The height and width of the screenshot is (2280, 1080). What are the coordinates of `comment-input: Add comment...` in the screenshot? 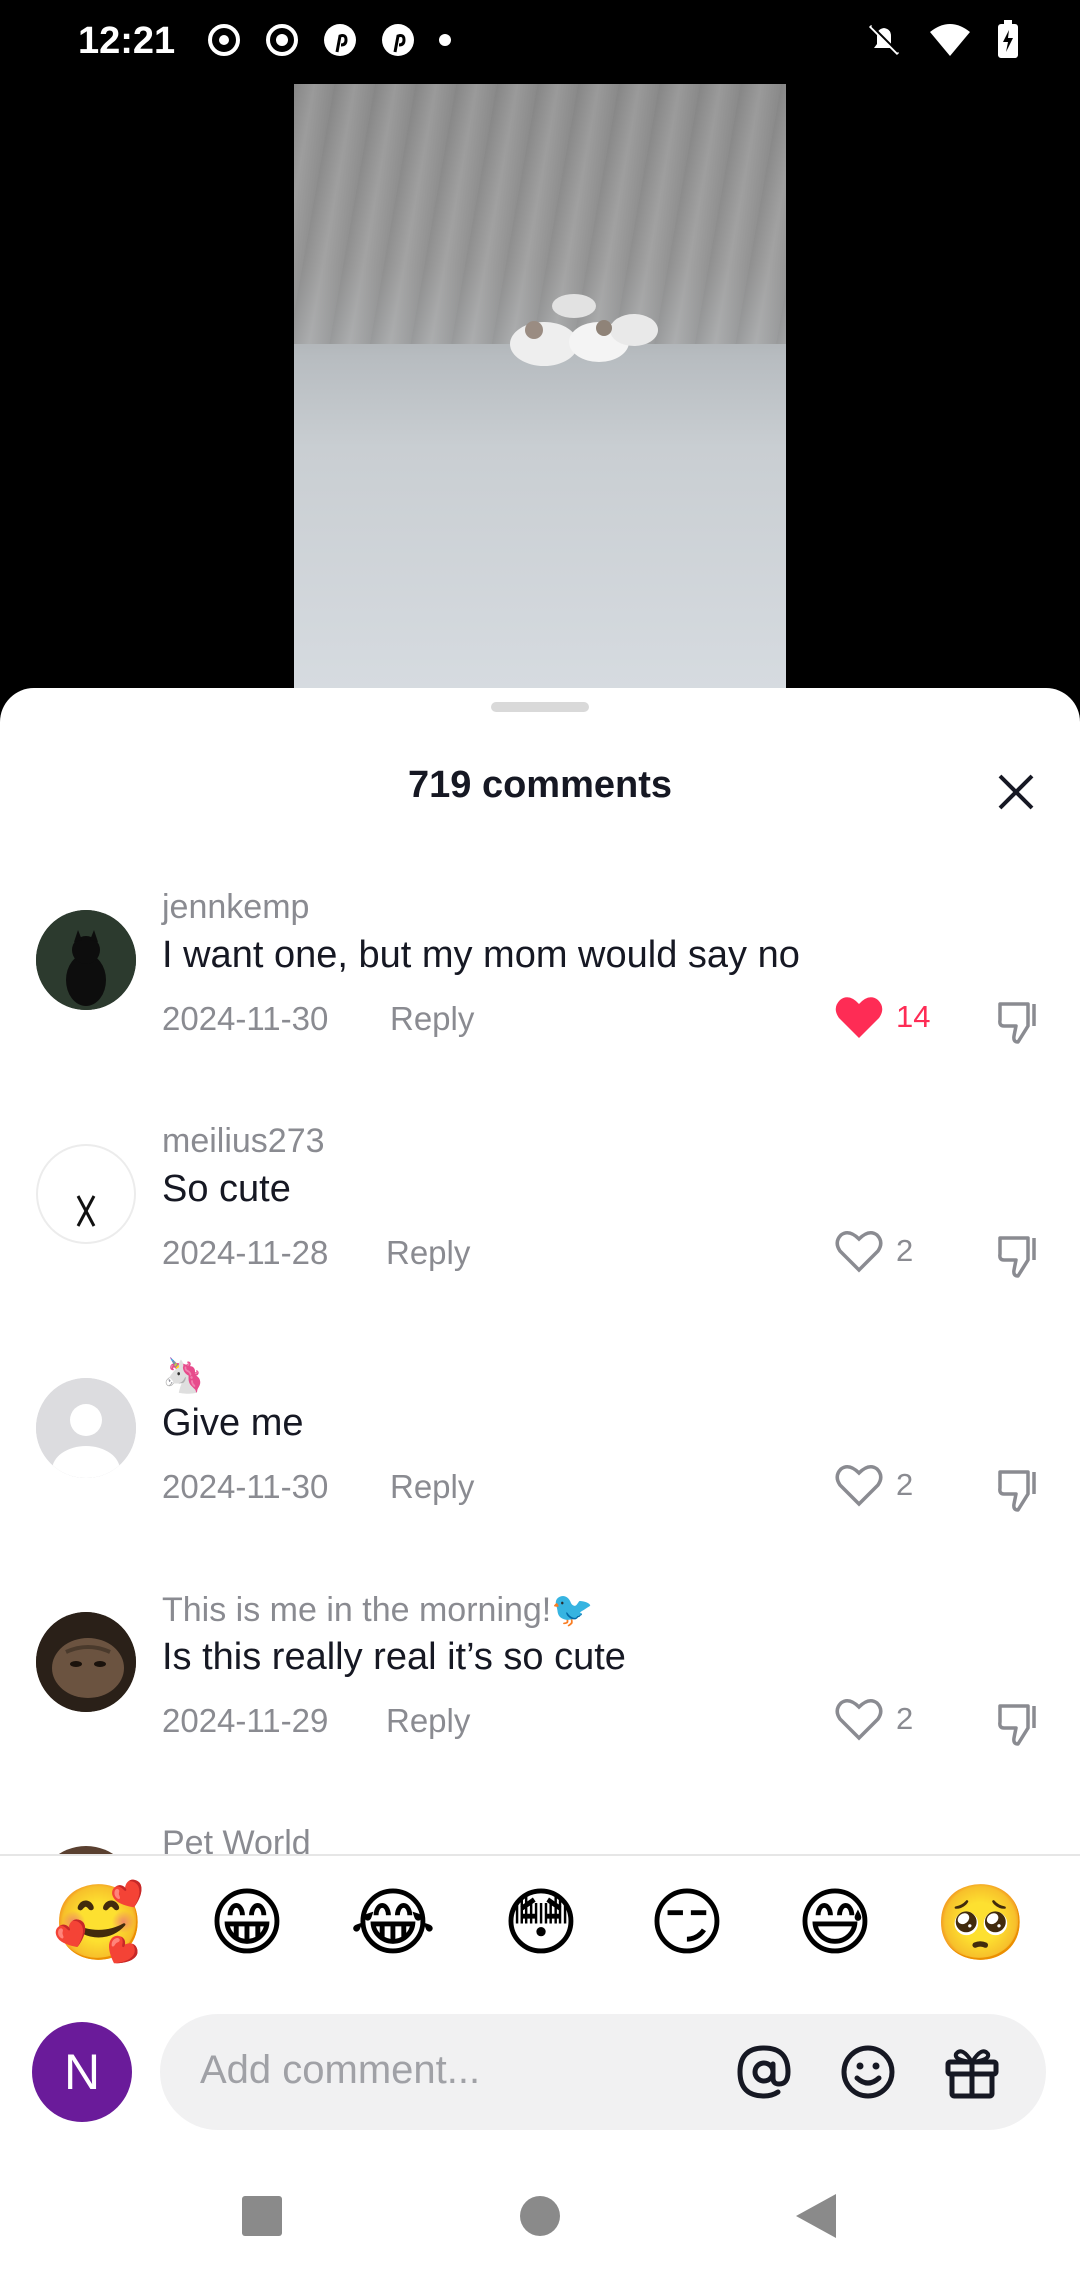 It's located at (603, 2072).